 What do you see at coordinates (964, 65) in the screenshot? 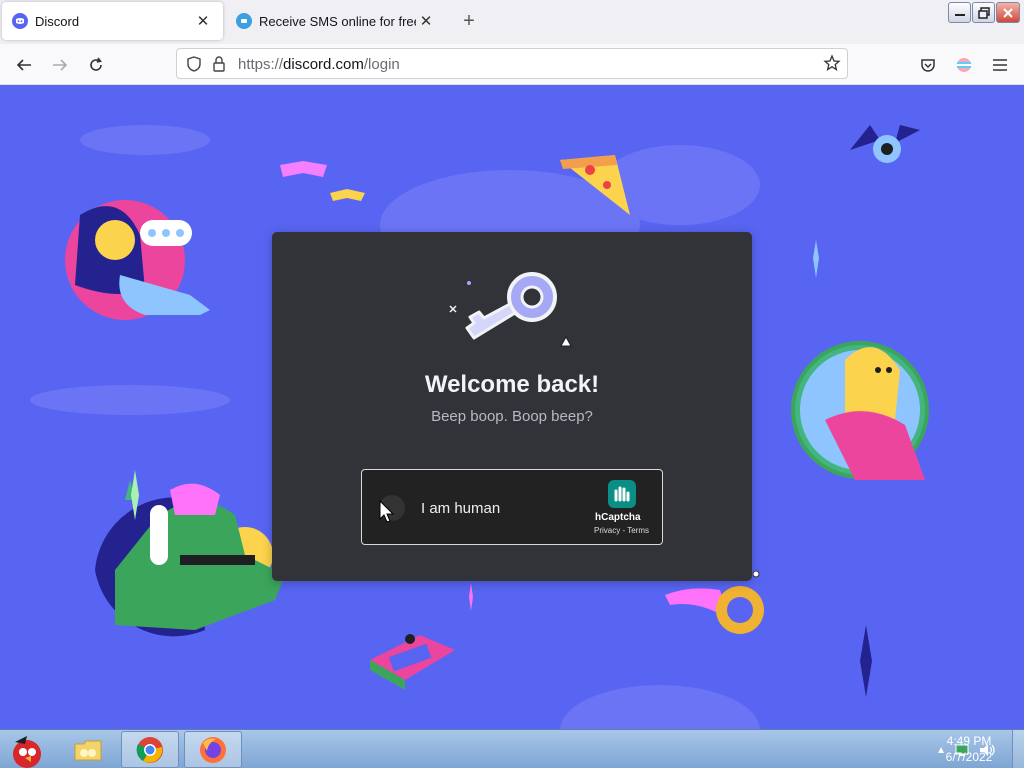
I see `extension-flag-icon` at bounding box center [964, 65].